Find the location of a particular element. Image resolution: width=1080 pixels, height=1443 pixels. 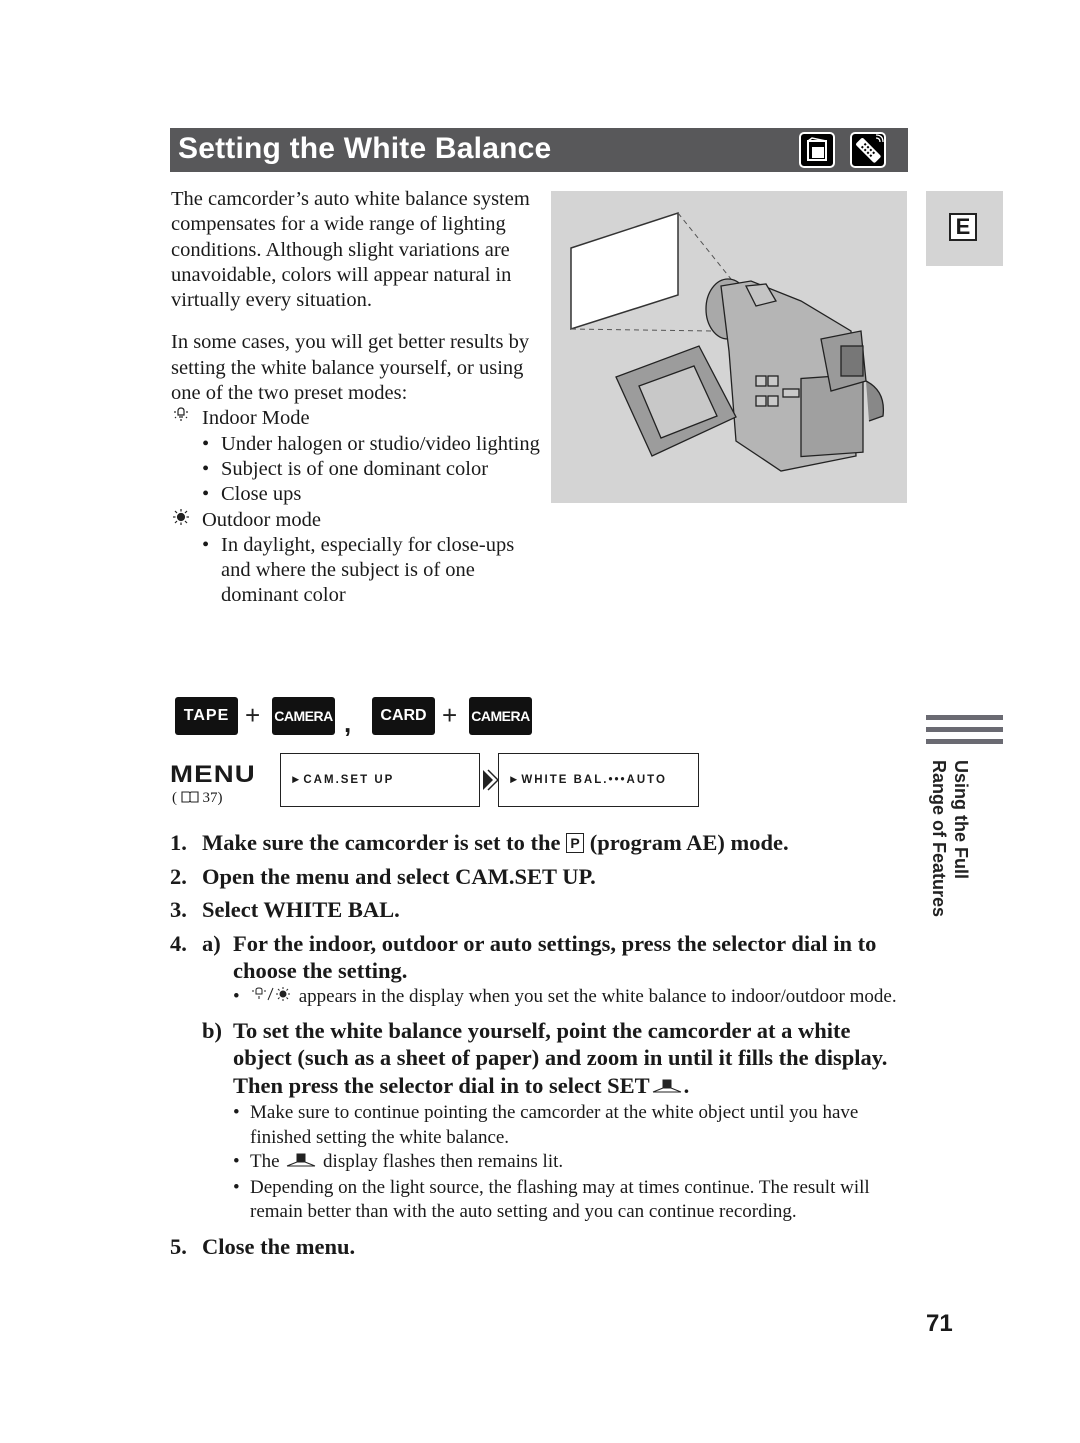

tape-mode-badge: TAPE is located at coordinates (206, 716).